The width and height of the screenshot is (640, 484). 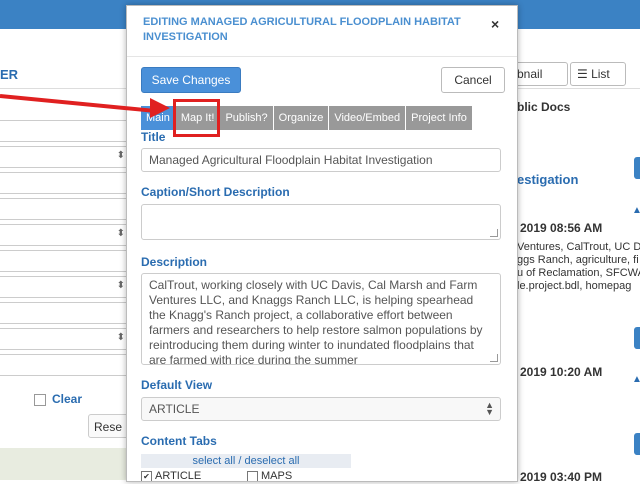 I want to click on checkbox-icon, so click(x=40, y=399).